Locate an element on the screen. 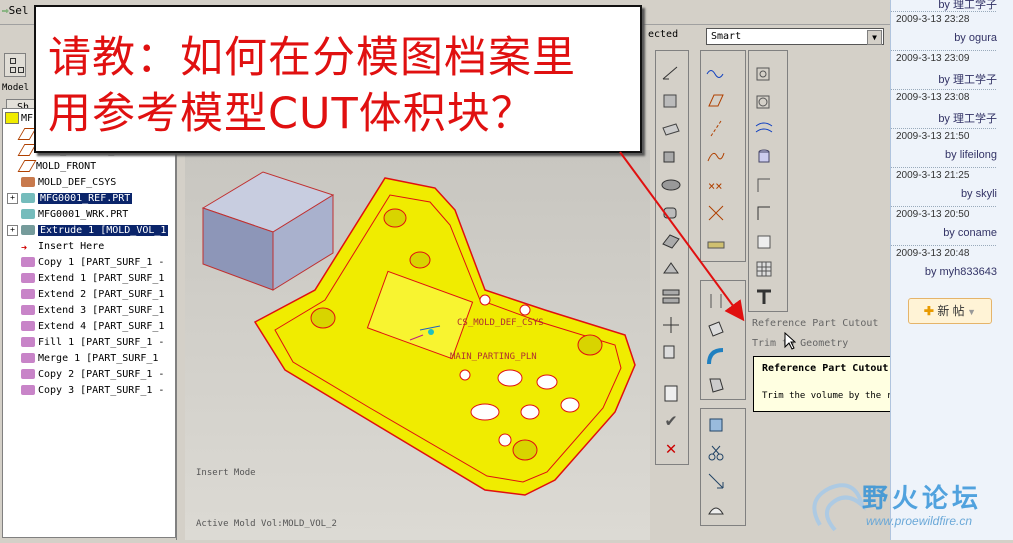  tree-item: MFG0001_WRK.PRT is located at coordinates (74, 215).